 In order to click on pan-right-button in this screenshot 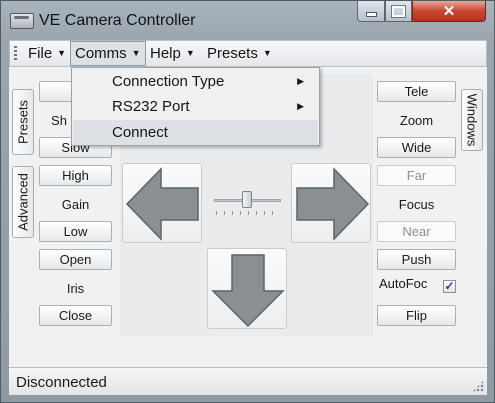, I will do `click(331, 203)`.